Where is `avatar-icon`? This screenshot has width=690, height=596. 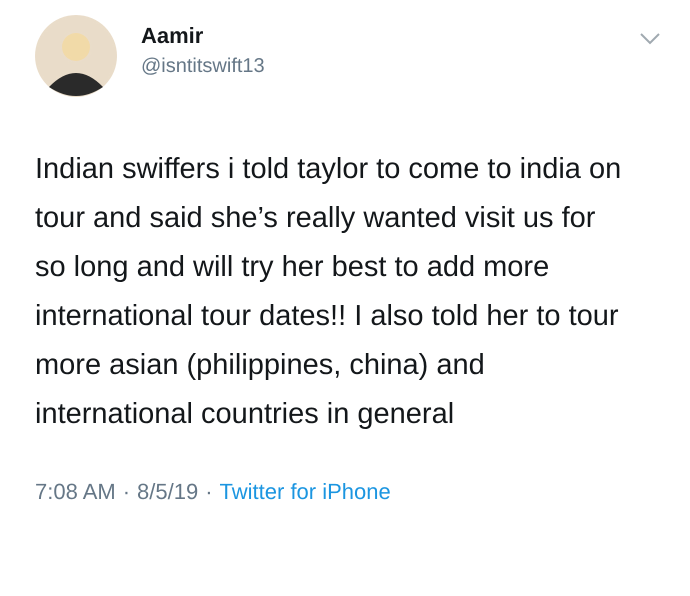
avatar-icon is located at coordinates (76, 56).